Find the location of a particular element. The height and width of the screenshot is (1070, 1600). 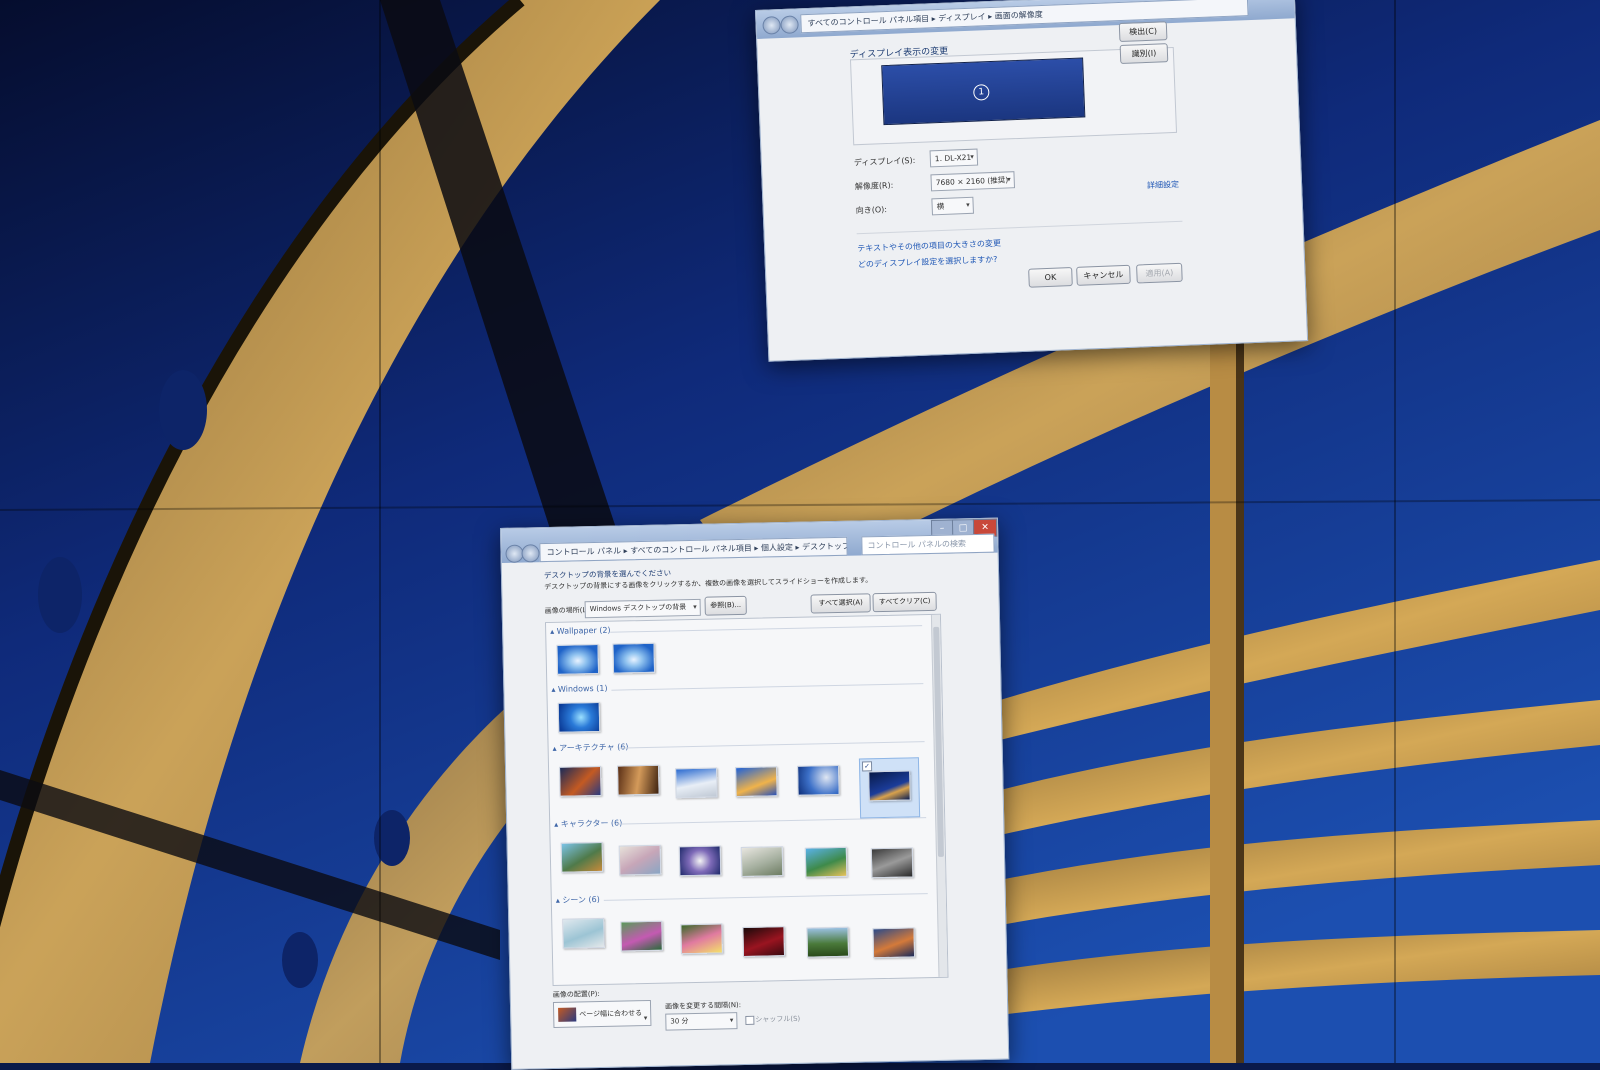

scrollbar-thumb is located at coordinates (938, 741).